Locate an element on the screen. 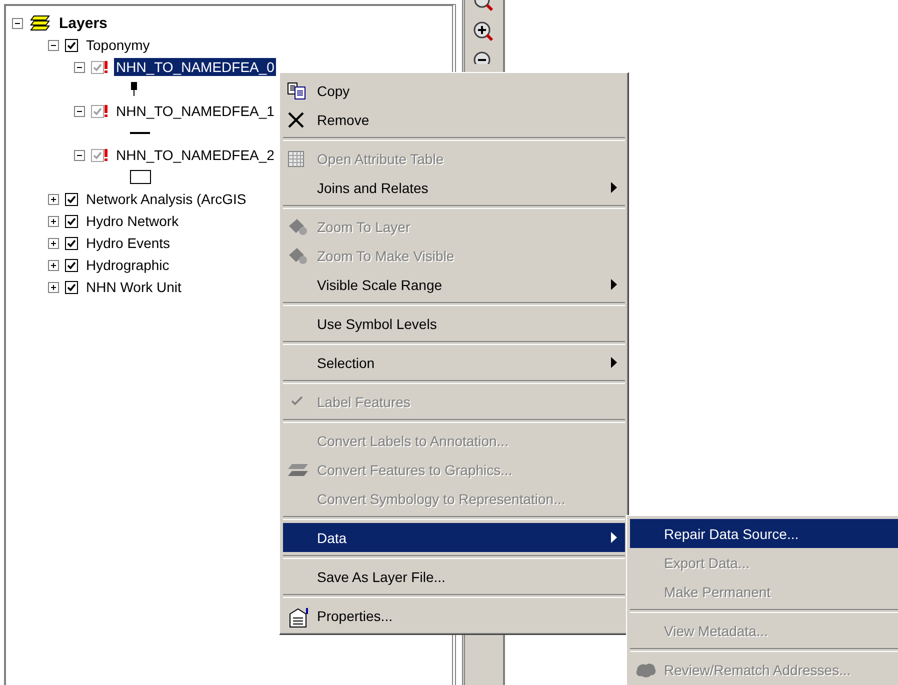 Image resolution: width=898 pixels, height=685 pixels. group-layer-label: Toponymy is located at coordinates (118, 45).